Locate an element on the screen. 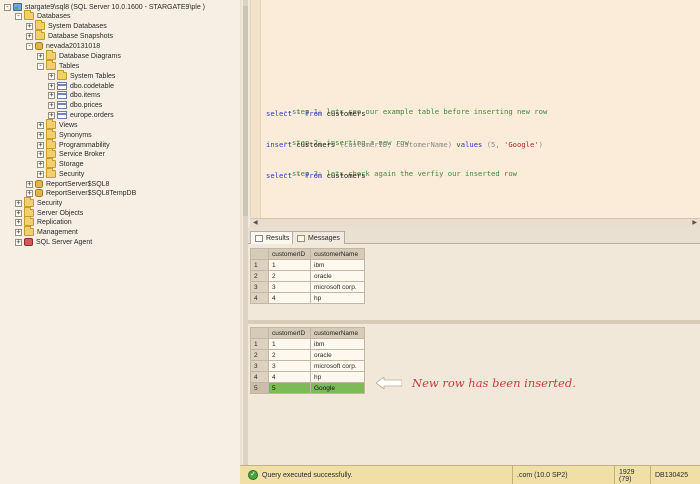 Image resolution: width=700 pixels, height=484 pixels. table-row: 5 5 Google is located at coordinates (307, 388).